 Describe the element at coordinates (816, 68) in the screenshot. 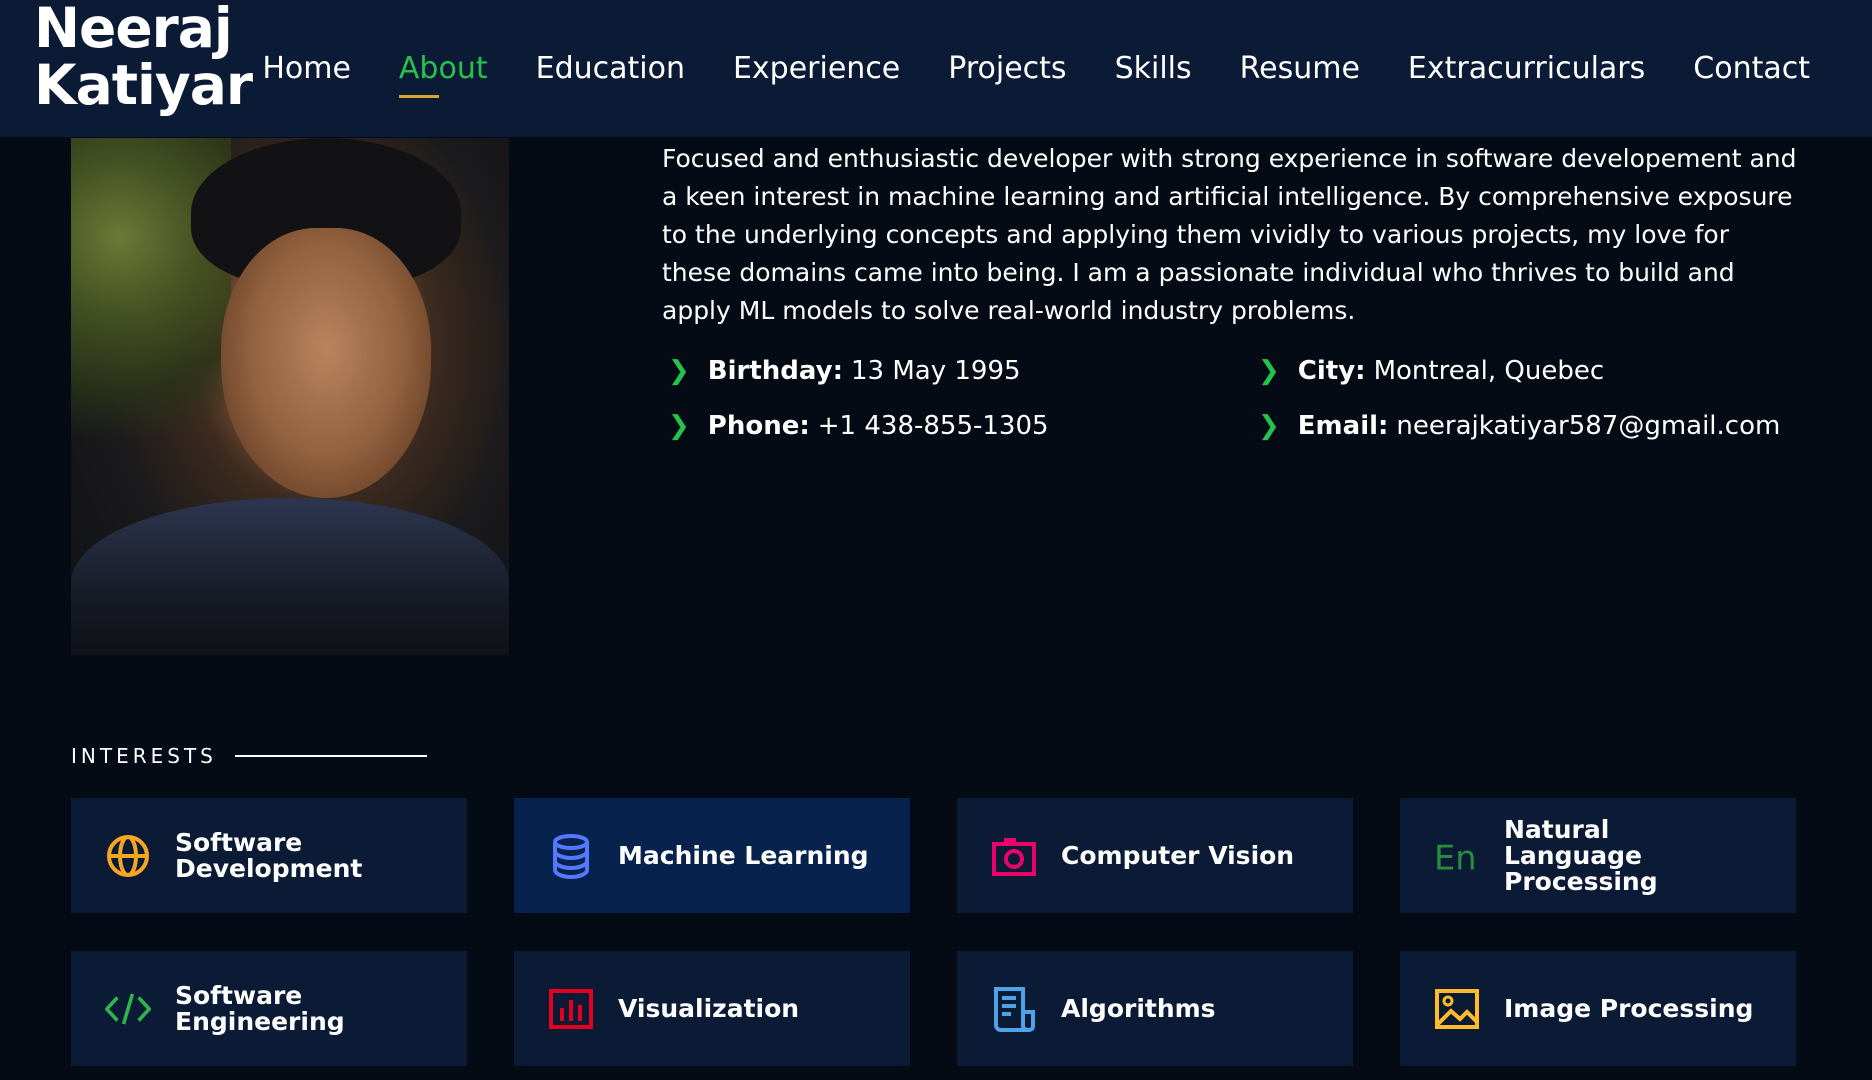

I see `nav-experience: Experience` at that location.